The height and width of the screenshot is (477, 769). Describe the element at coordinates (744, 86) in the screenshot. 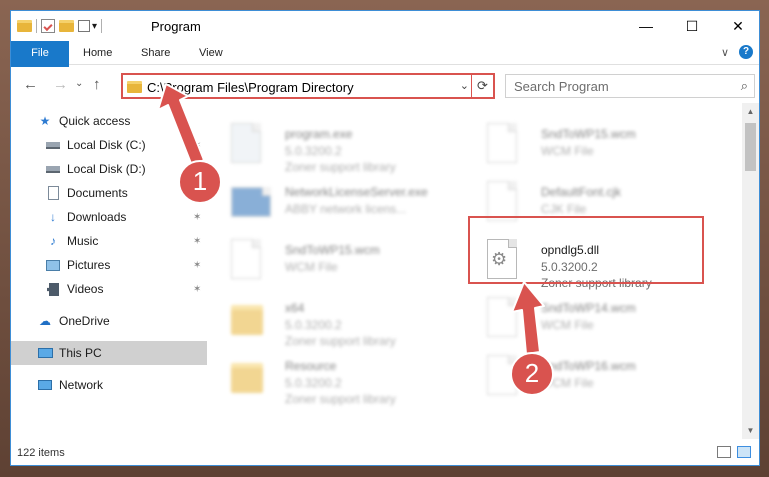

I see `search-icon: ⌕` at that location.